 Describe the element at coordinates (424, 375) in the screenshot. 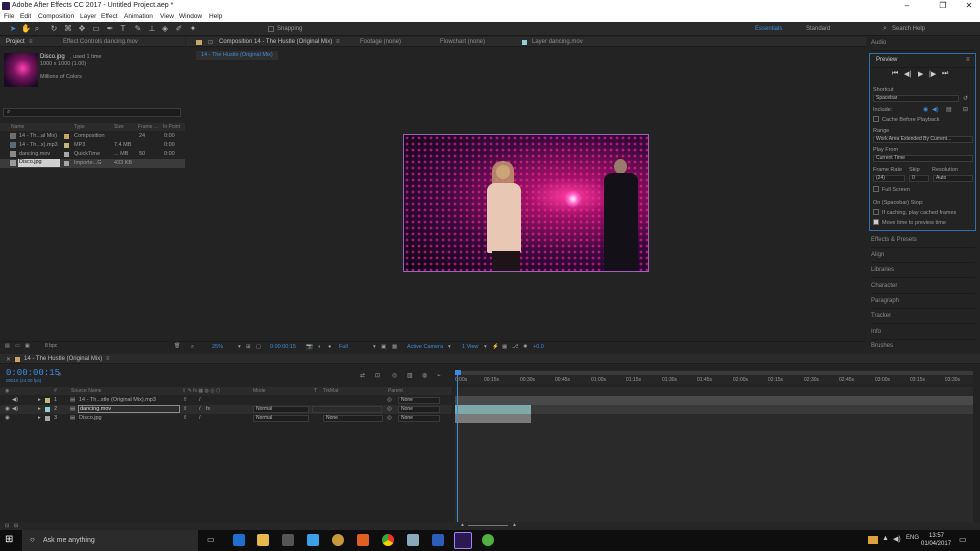

I see `motion-blur-icon: ◍` at that location.